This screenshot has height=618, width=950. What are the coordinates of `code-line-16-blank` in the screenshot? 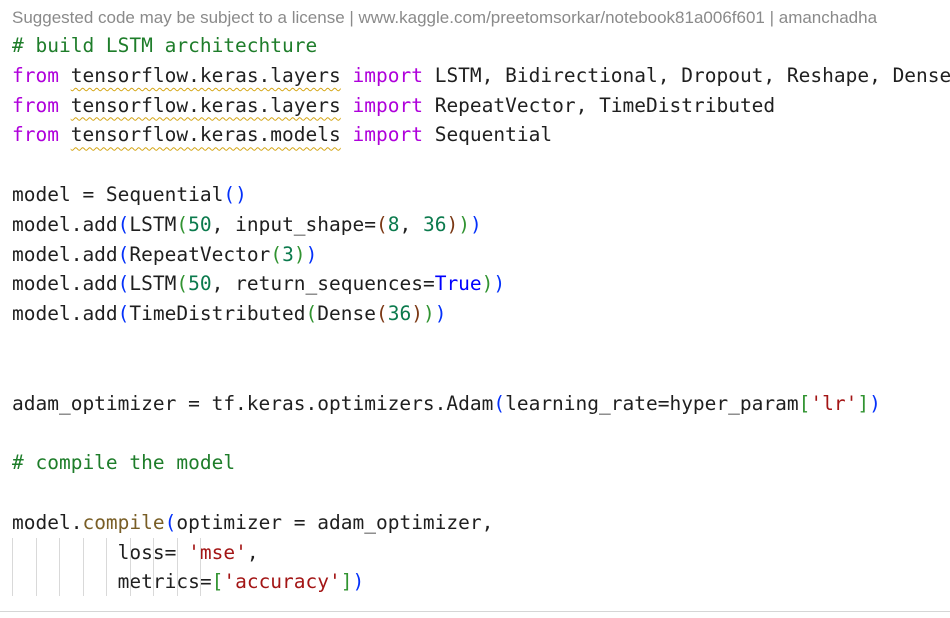 It's located at (481, 493).